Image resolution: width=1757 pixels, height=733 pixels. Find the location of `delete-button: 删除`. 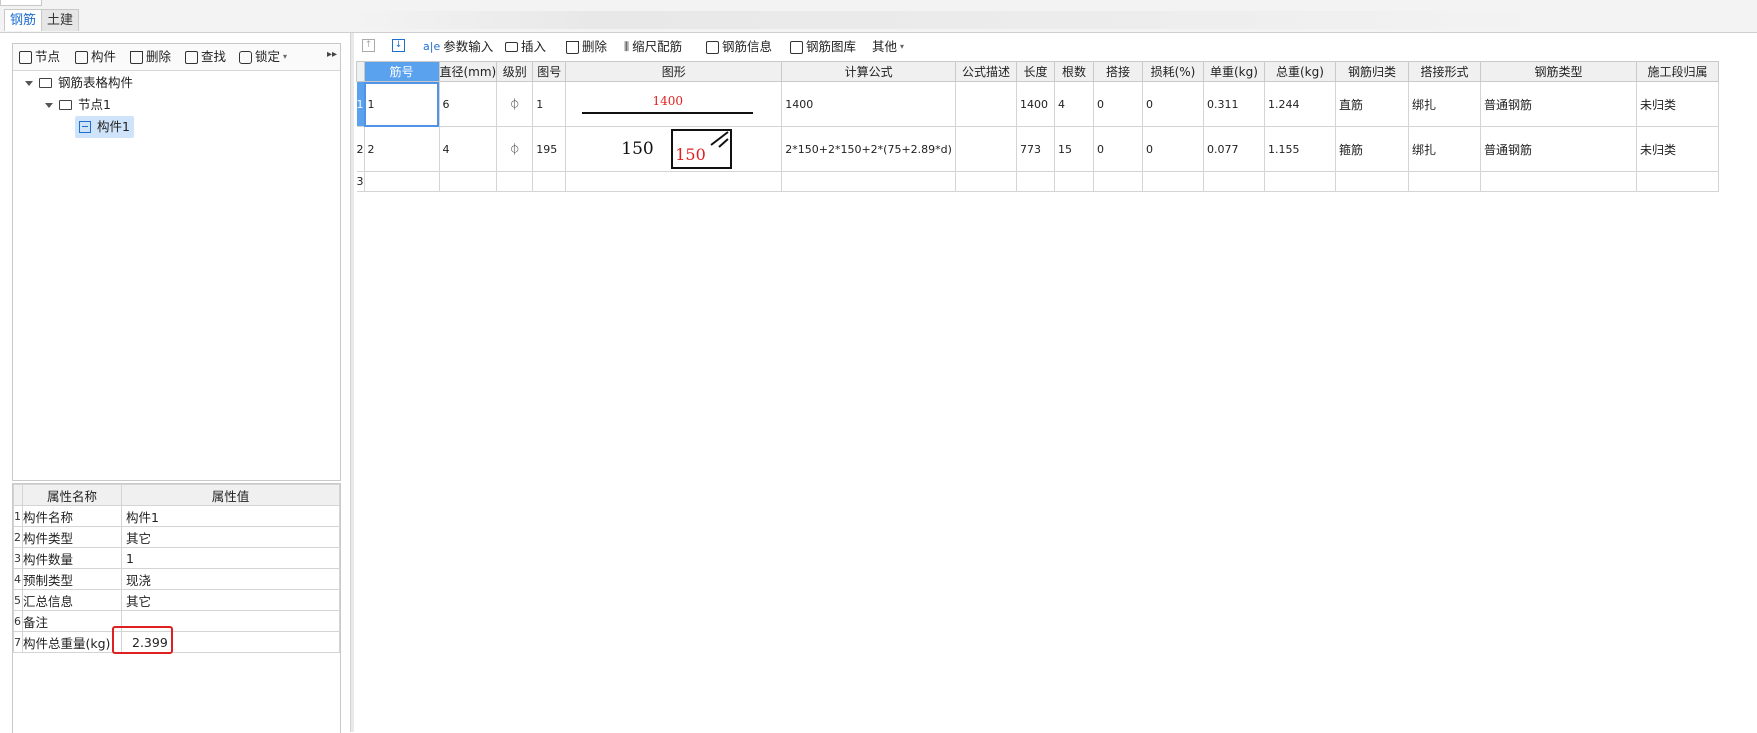

delete-button: 删除 is located at coordinates (150, 57).